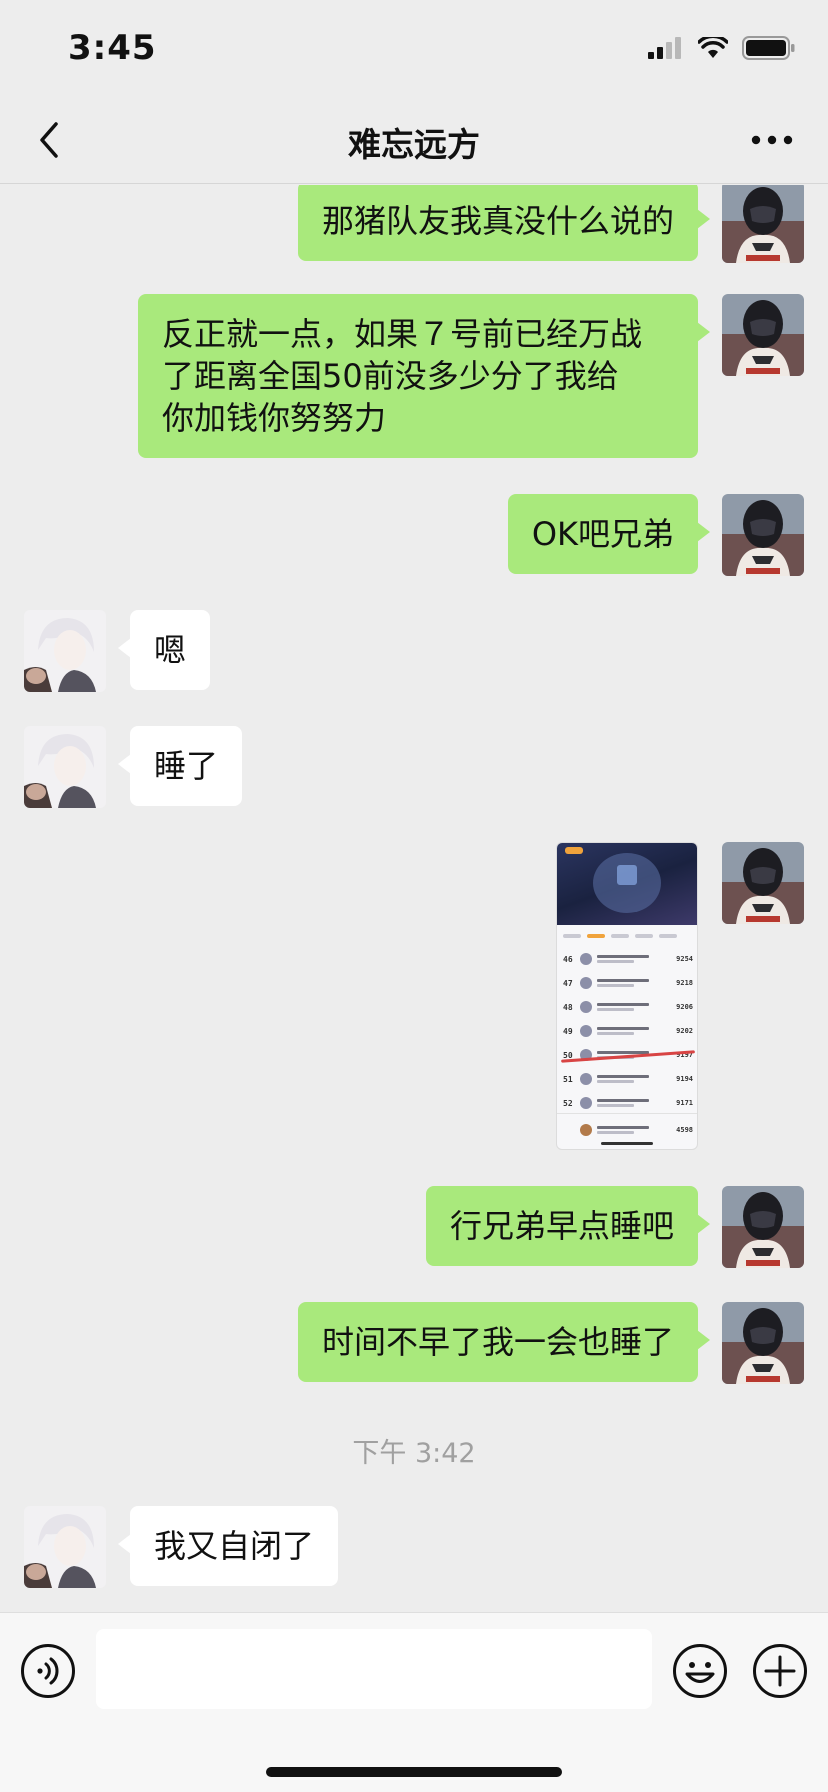  I want to click on battery-icon, so click(768, 48).